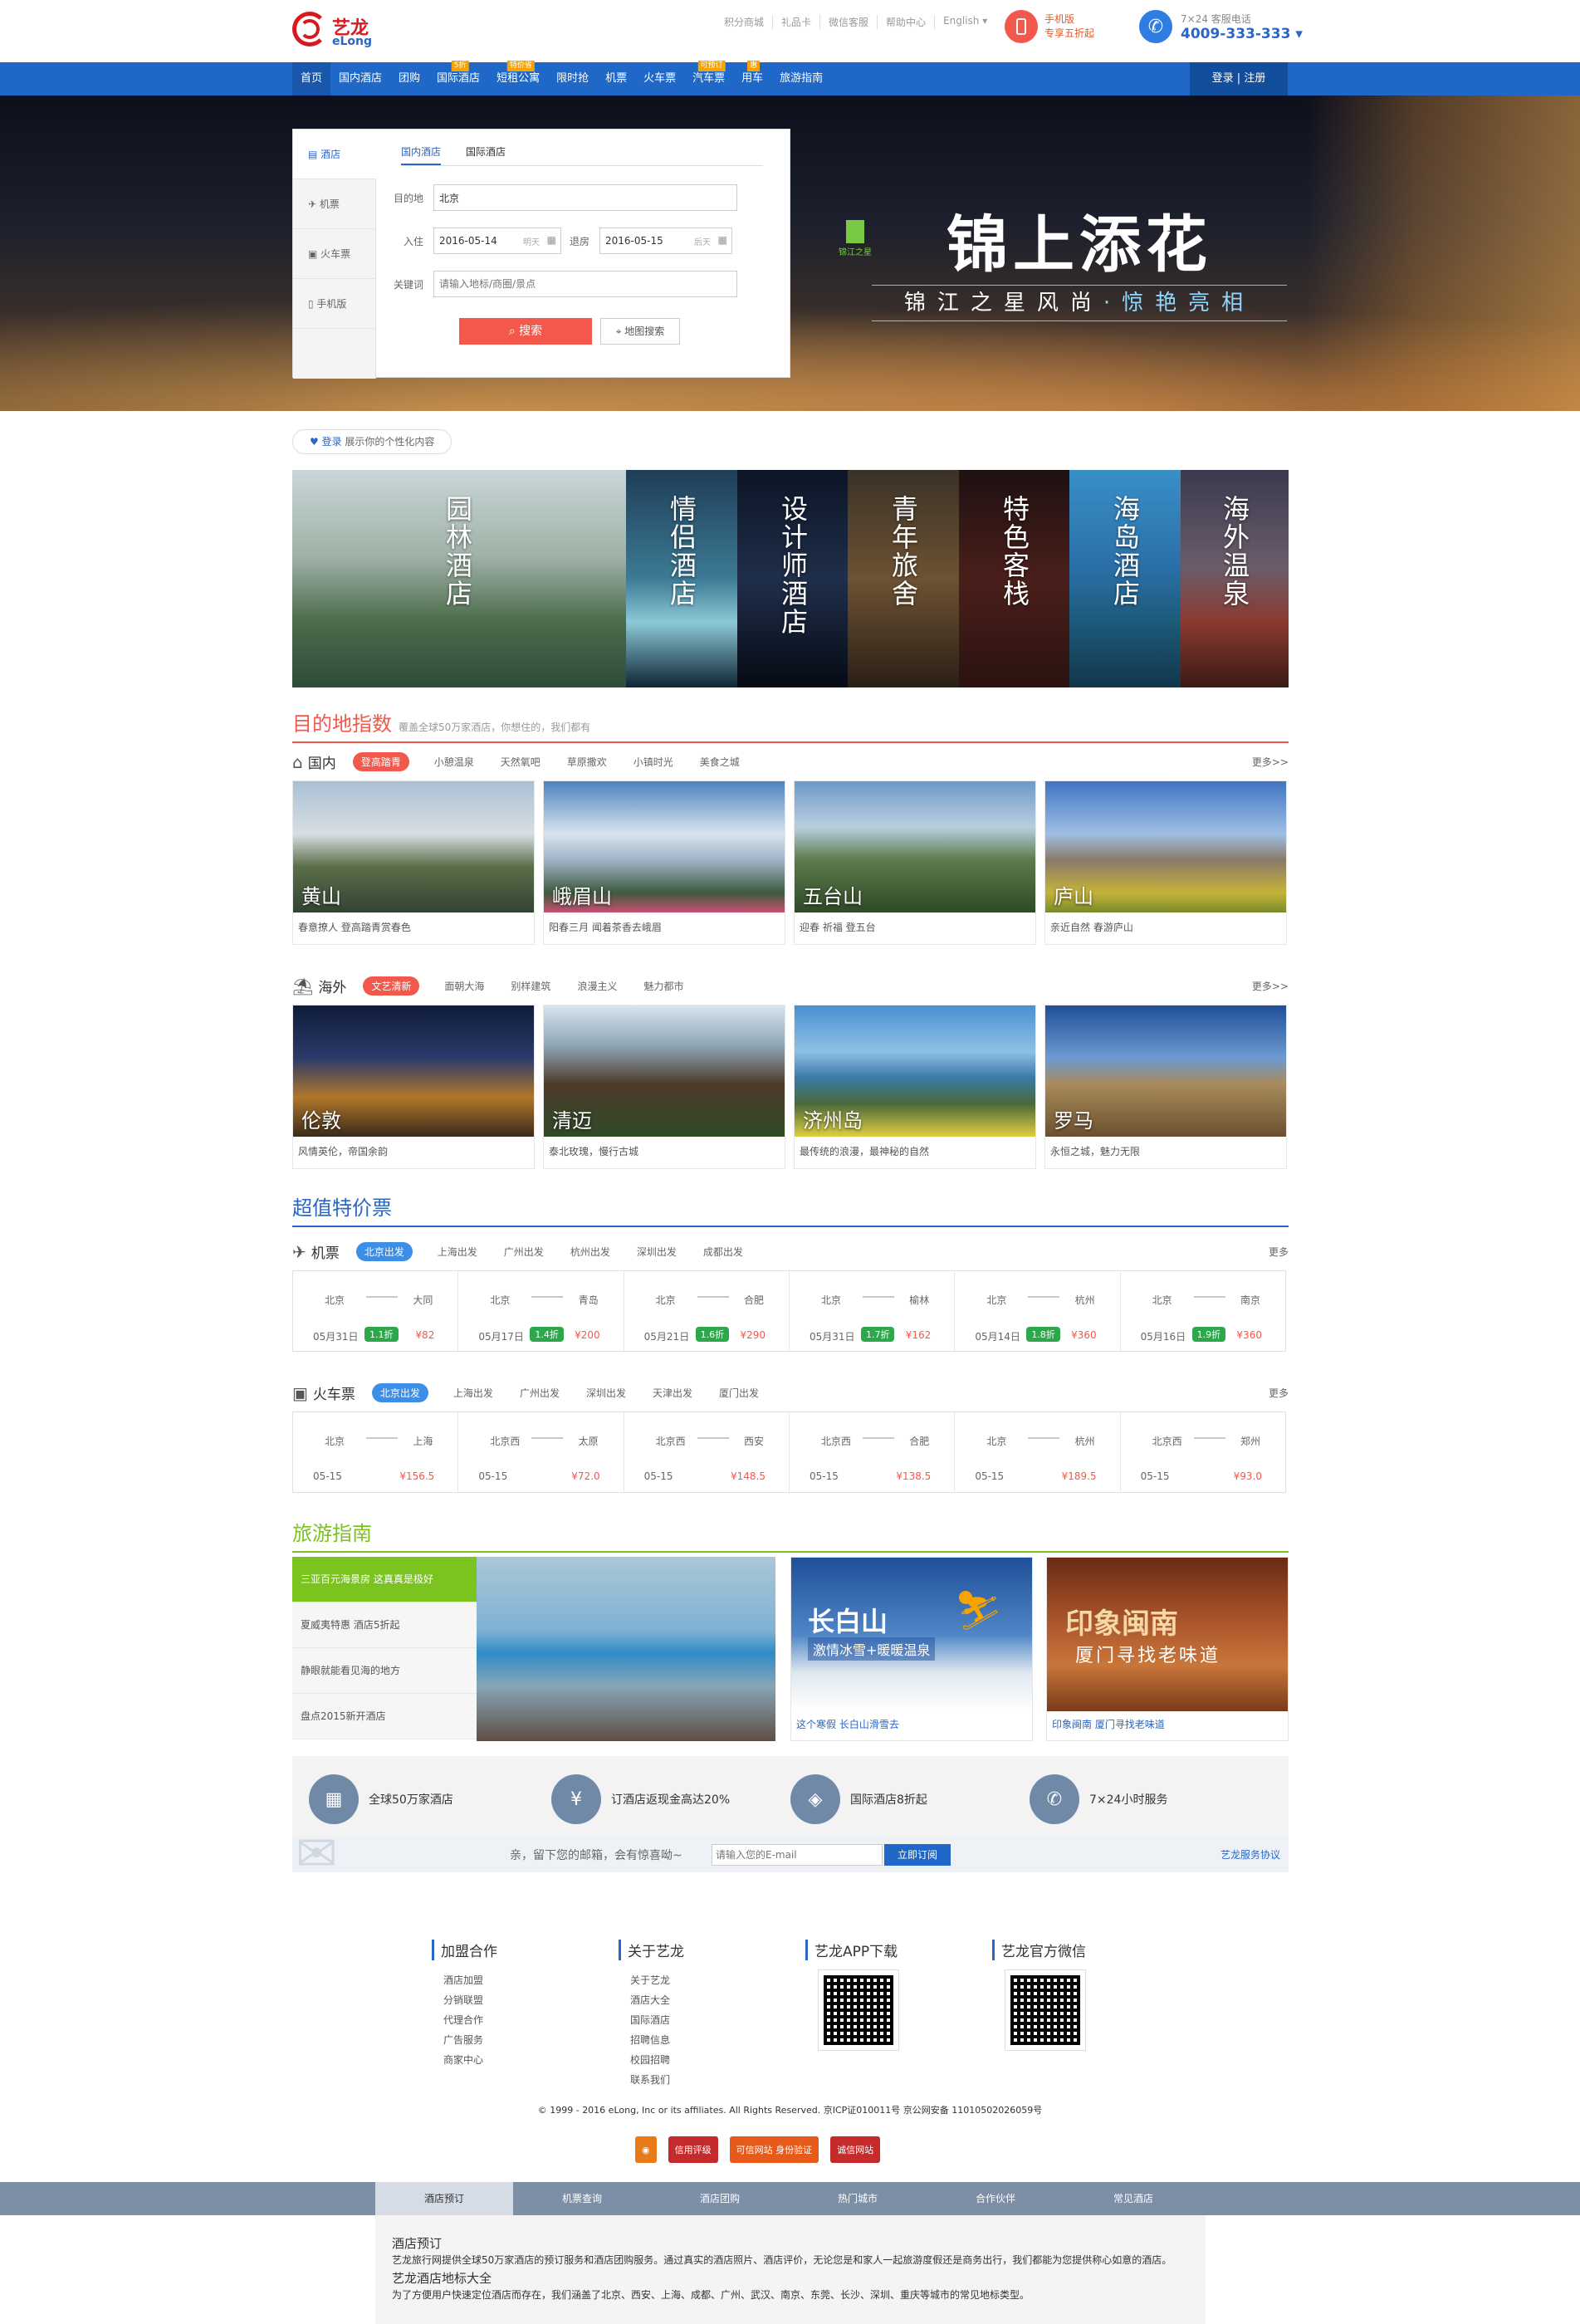 This screenshot has height=2324, width=1580. Describe the element at coordinates (1270, 986) in the screenshot. I see `more-overseas-link: 更多>>` at that location.